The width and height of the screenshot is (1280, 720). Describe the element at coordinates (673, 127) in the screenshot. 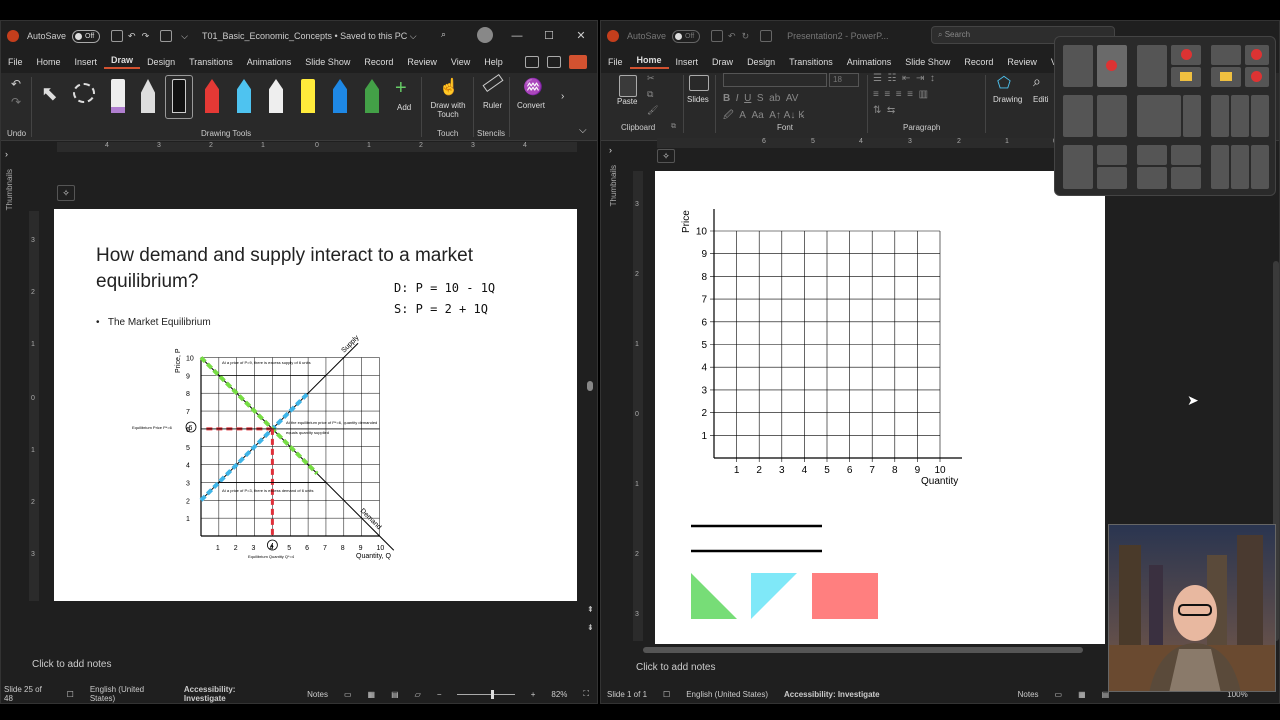

I see `clipboard-launcher-icon: ⧉` at that location.